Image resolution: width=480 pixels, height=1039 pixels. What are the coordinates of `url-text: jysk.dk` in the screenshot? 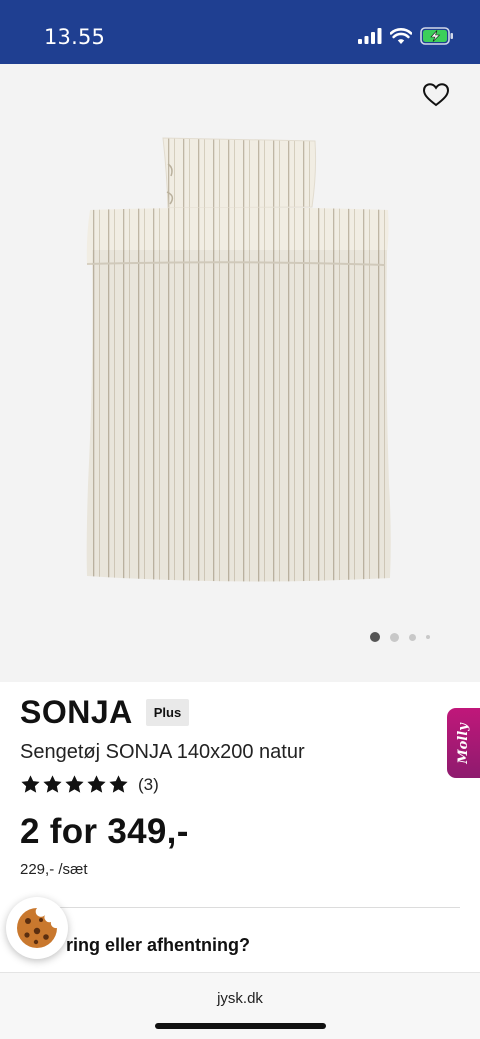 It's located at (240, 998).